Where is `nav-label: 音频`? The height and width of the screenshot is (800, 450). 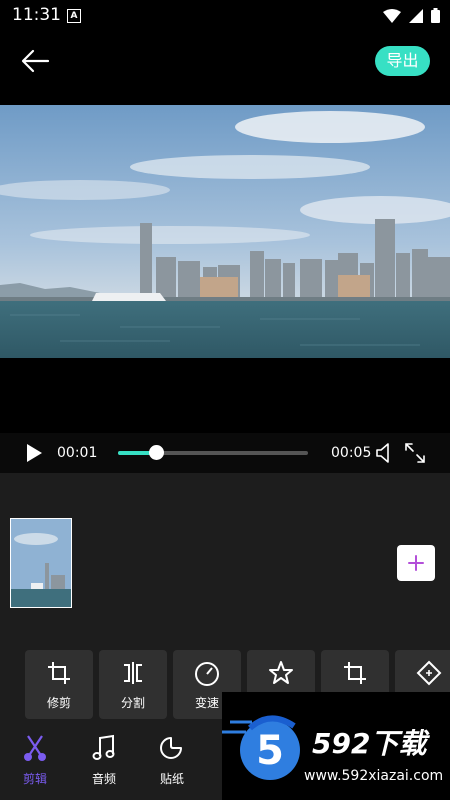 nav-label: 音频 is located at coordinates (103, 779).